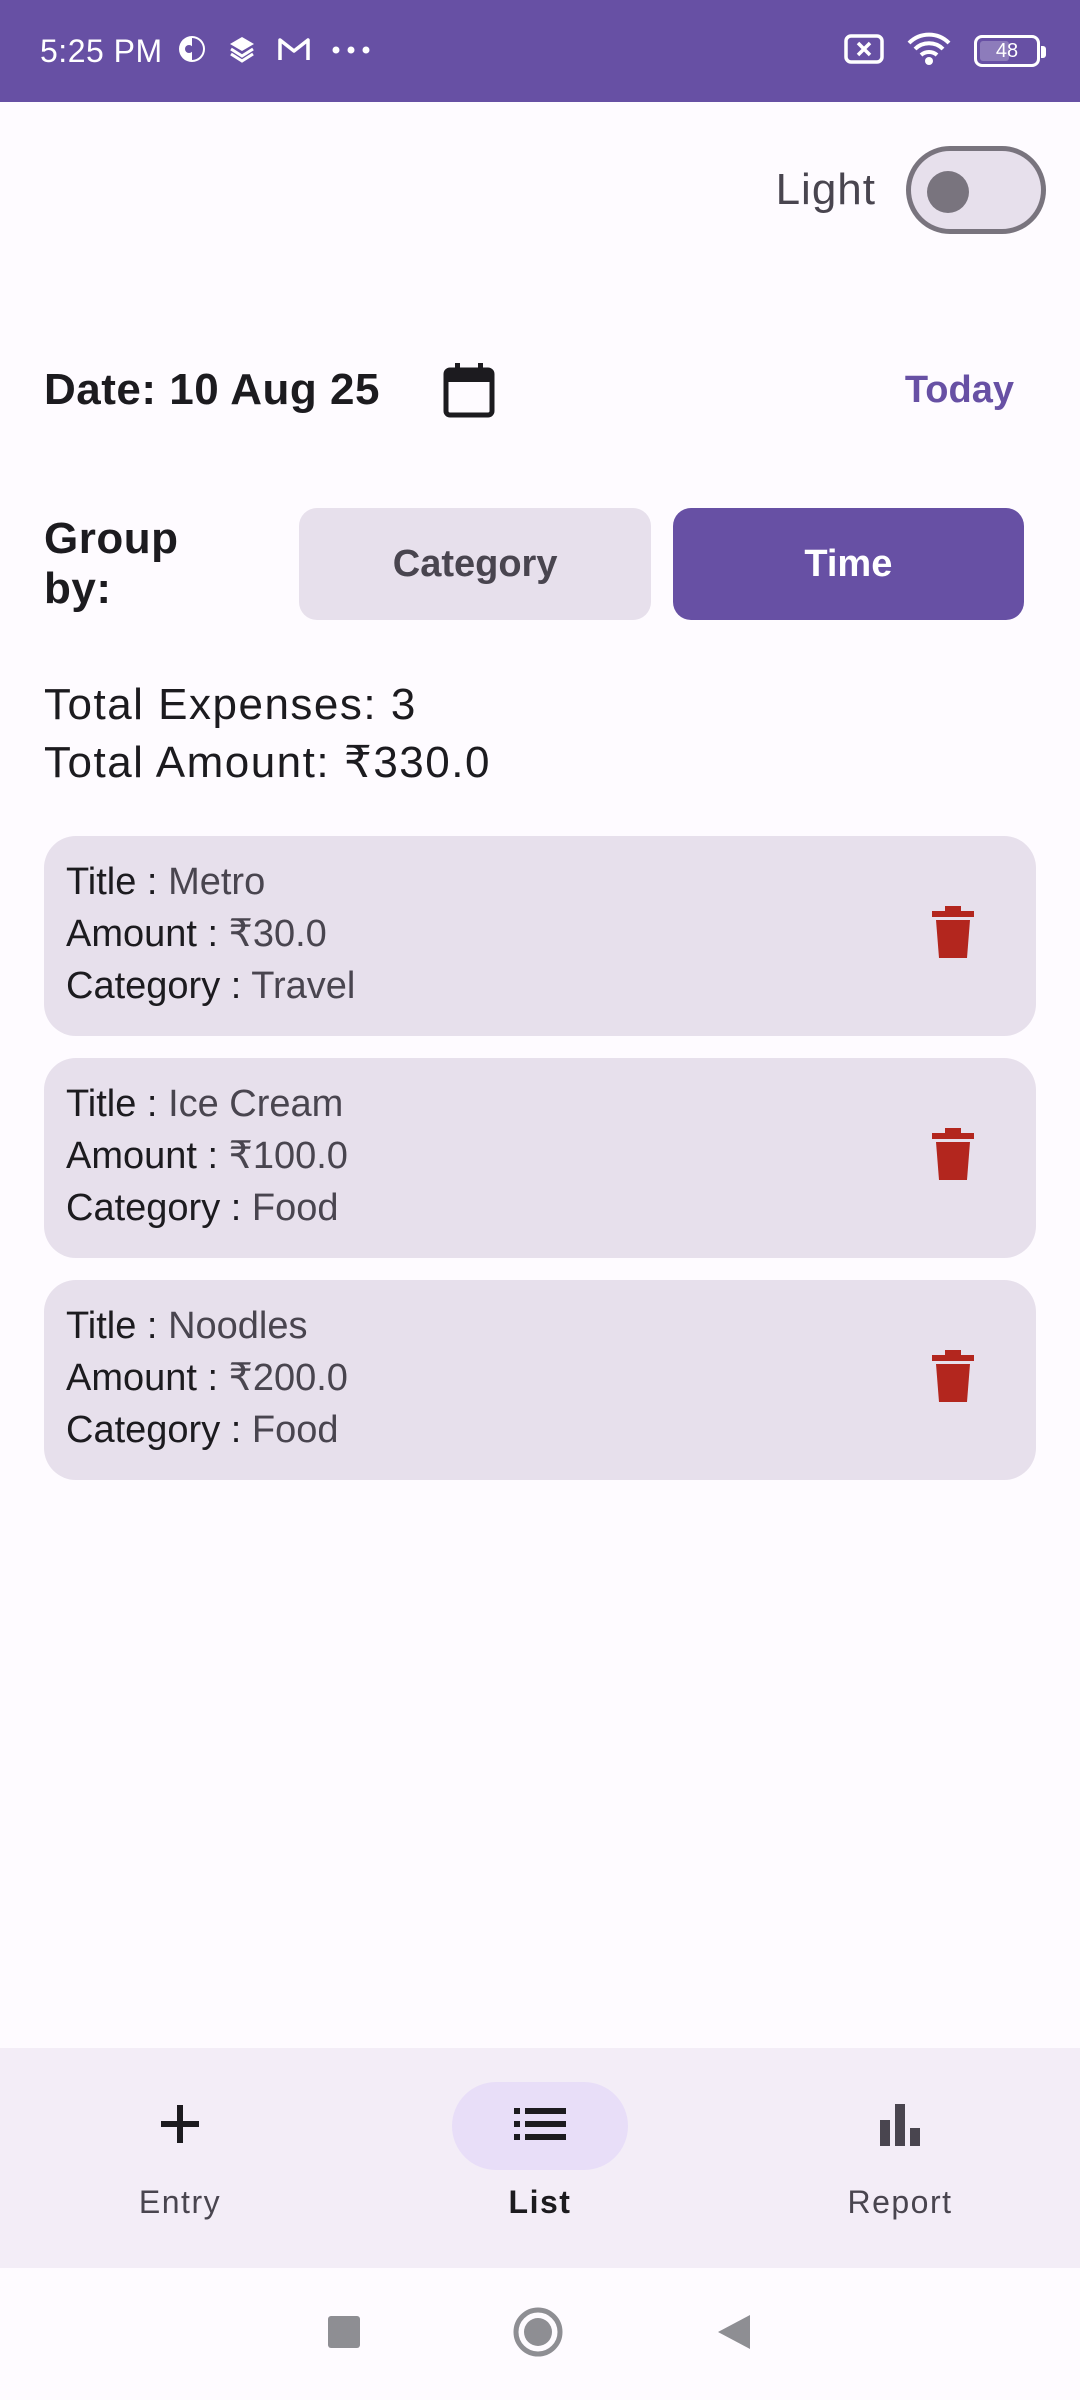 The image size is (1080, 2400). What do you see at coordinates (238, 1326) in the screenshot?
I see `expense-title: Noodles` at bounding box center [238, 1326].